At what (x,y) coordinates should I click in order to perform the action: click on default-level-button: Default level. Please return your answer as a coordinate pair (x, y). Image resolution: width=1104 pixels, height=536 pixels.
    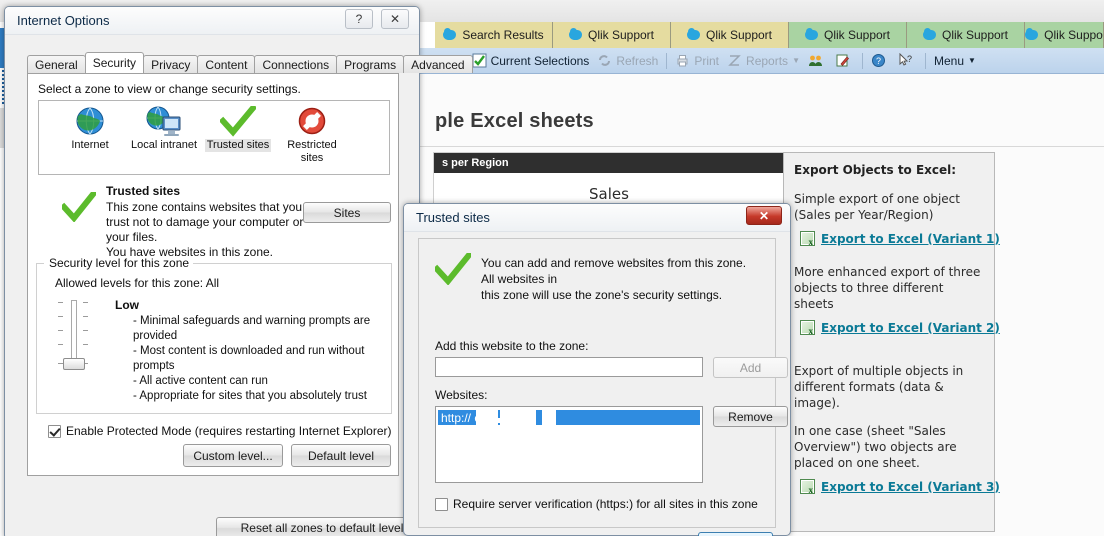
    Looking at the image, I should click on (341, 455).